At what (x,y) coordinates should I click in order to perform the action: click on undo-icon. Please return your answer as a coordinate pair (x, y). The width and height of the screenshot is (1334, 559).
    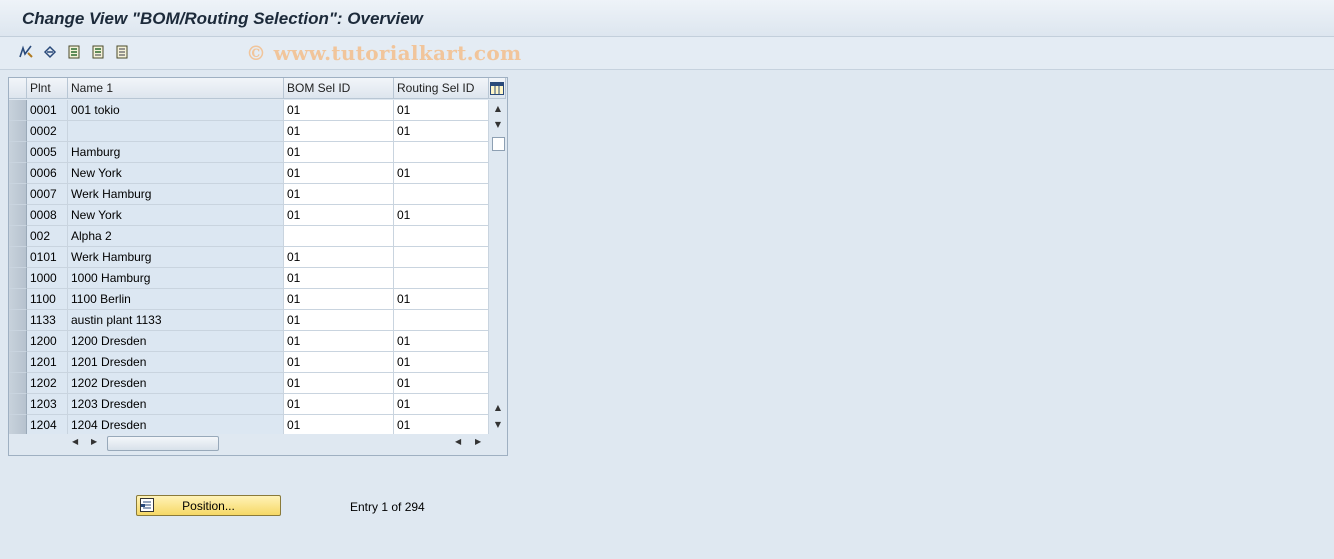
    Looking at the image, I should click on (50, 52).